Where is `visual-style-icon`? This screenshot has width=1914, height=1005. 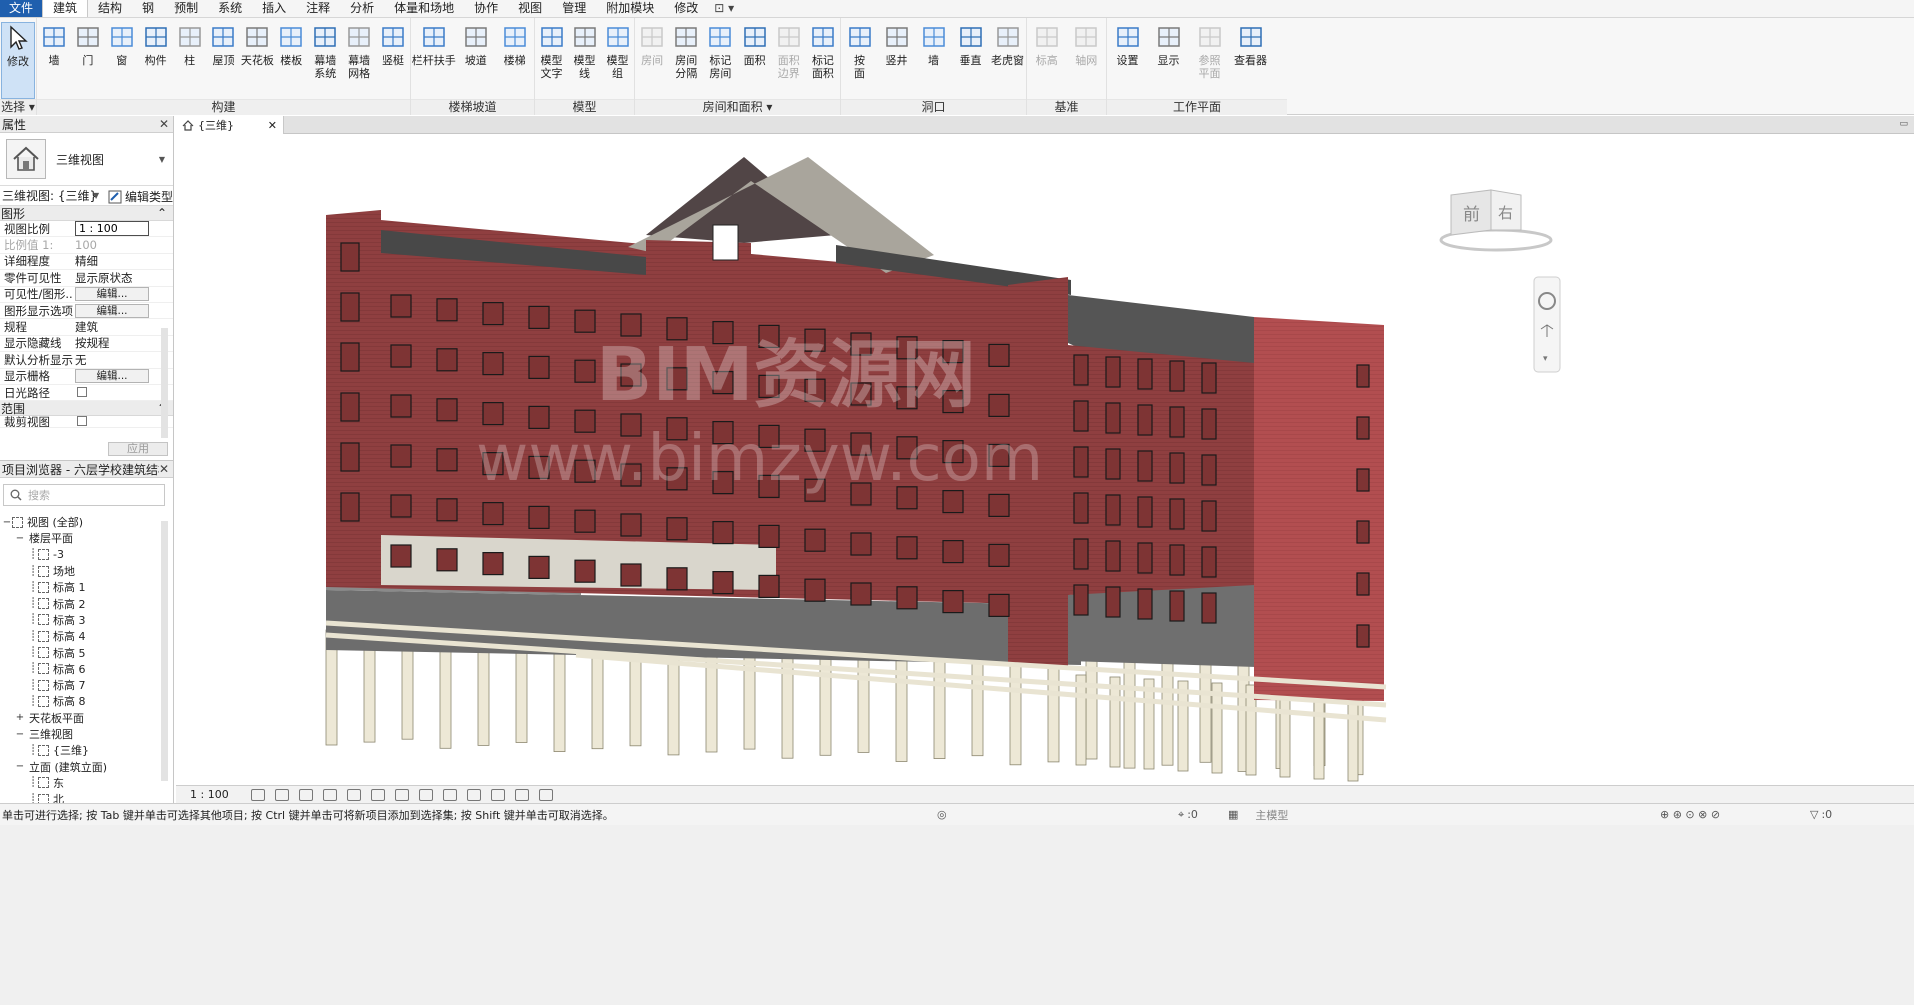
visual-style-icon is located at coordinates (282, 794).